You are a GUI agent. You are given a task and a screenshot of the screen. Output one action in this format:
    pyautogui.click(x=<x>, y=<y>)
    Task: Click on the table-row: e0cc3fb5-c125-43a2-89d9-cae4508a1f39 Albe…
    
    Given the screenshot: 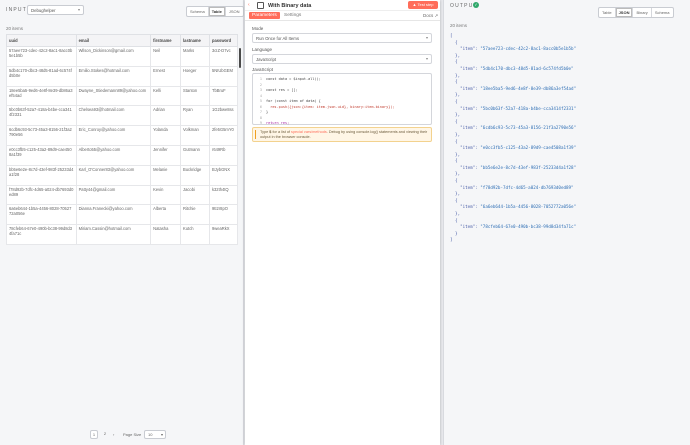 What is the action you would take?
    pyautogui.click(x=122, y=155)
    